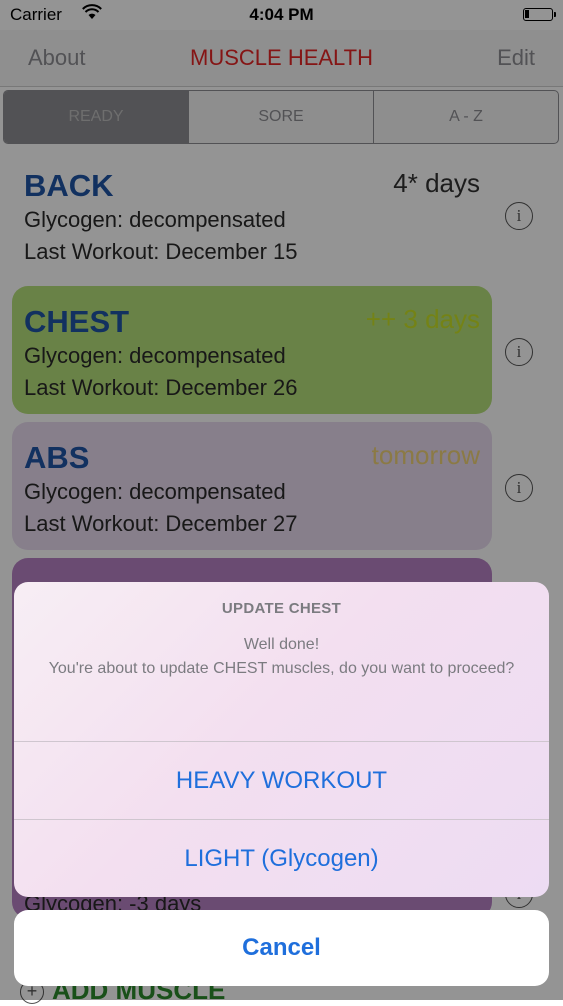  What do you see at coordinates (281, 644) in the screenshot?
I see `message-line-1: Well done!` at bounding box center [281, 644].